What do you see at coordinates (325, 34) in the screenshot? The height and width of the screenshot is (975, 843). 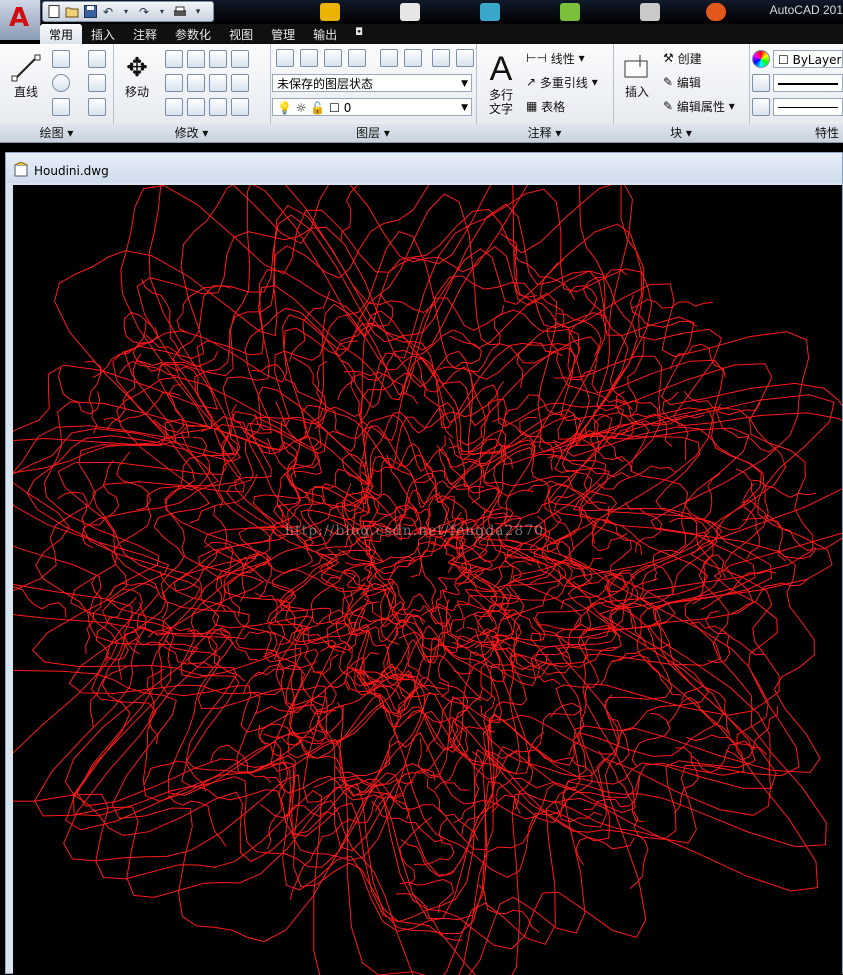 I see `tab-output: 输出` at bounding box center [325, 34].